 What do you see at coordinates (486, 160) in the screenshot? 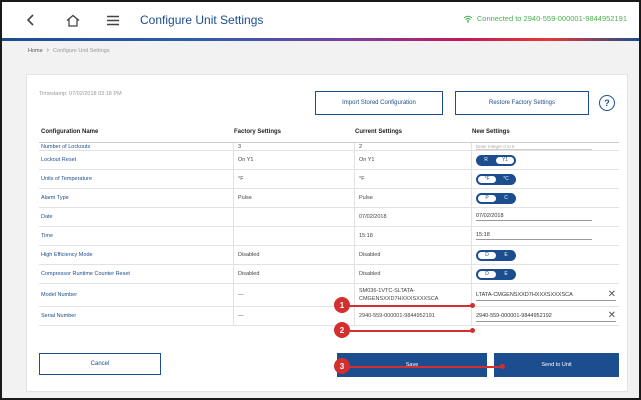
I see `toggle-option: R` at bounding box center [486, 160].